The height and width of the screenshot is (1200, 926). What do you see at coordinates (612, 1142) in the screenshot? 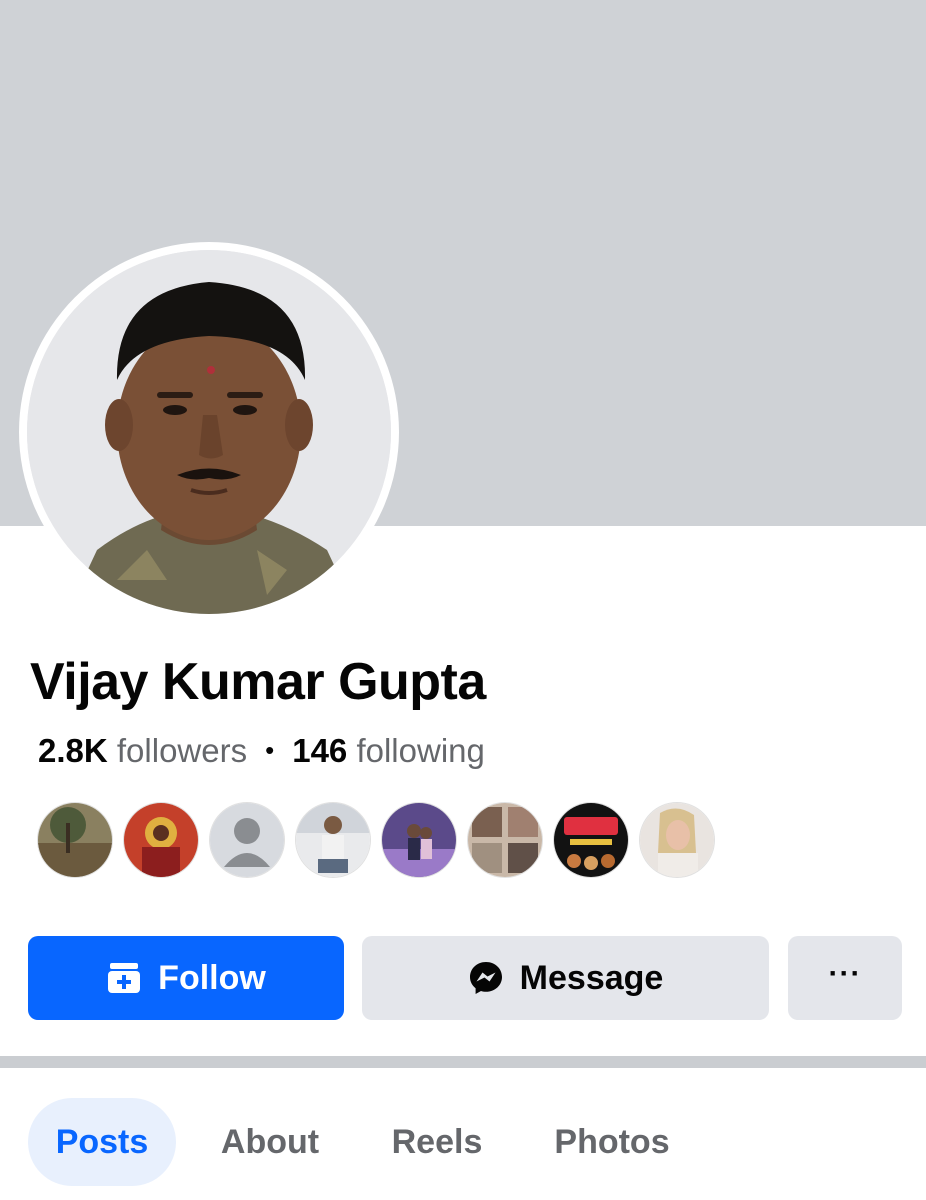
I see `tab-photos: Photos` at bounding box center [612, 1142].